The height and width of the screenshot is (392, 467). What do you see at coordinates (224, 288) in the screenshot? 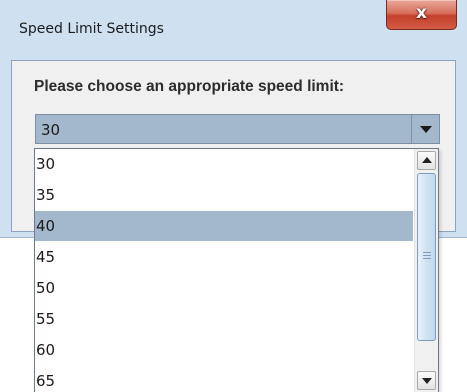
I see `list-item: 50` at bounding box center [224, 288].